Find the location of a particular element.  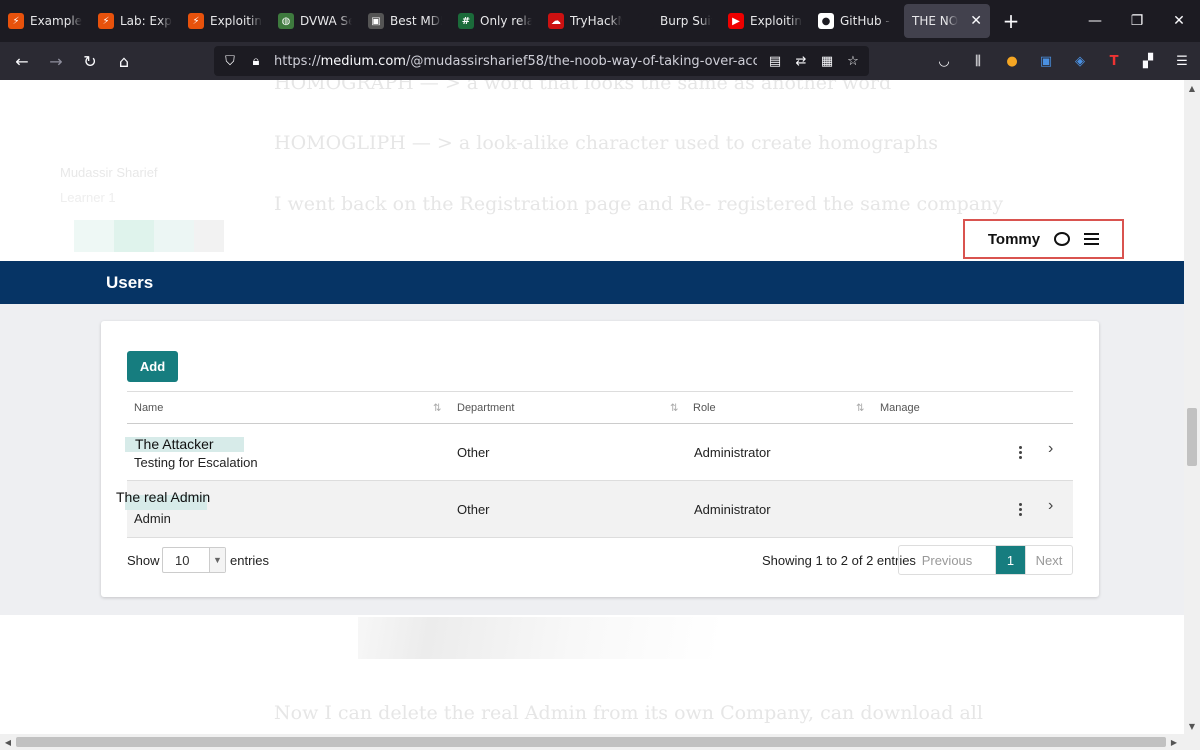

close-window-icon: ✕ is located at coordinates (1179, 21).